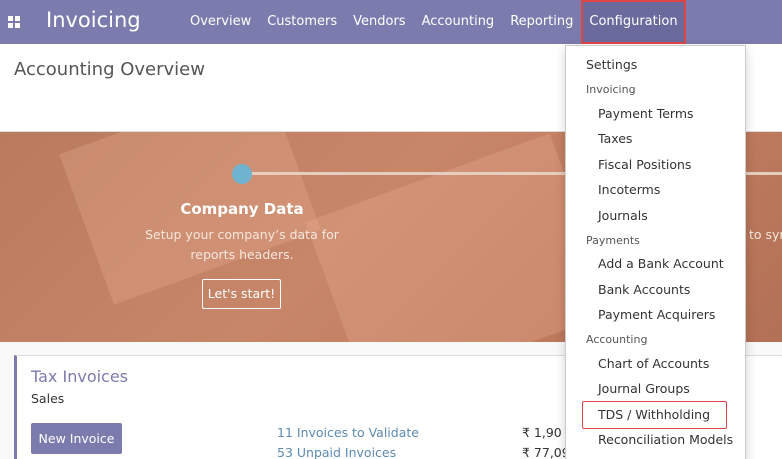 The width and height of the screenshot is (782, 459). Describe the element at coordinates (617, 339) in the screenshot. I see `section-header-accounting: Accounting` at that location.